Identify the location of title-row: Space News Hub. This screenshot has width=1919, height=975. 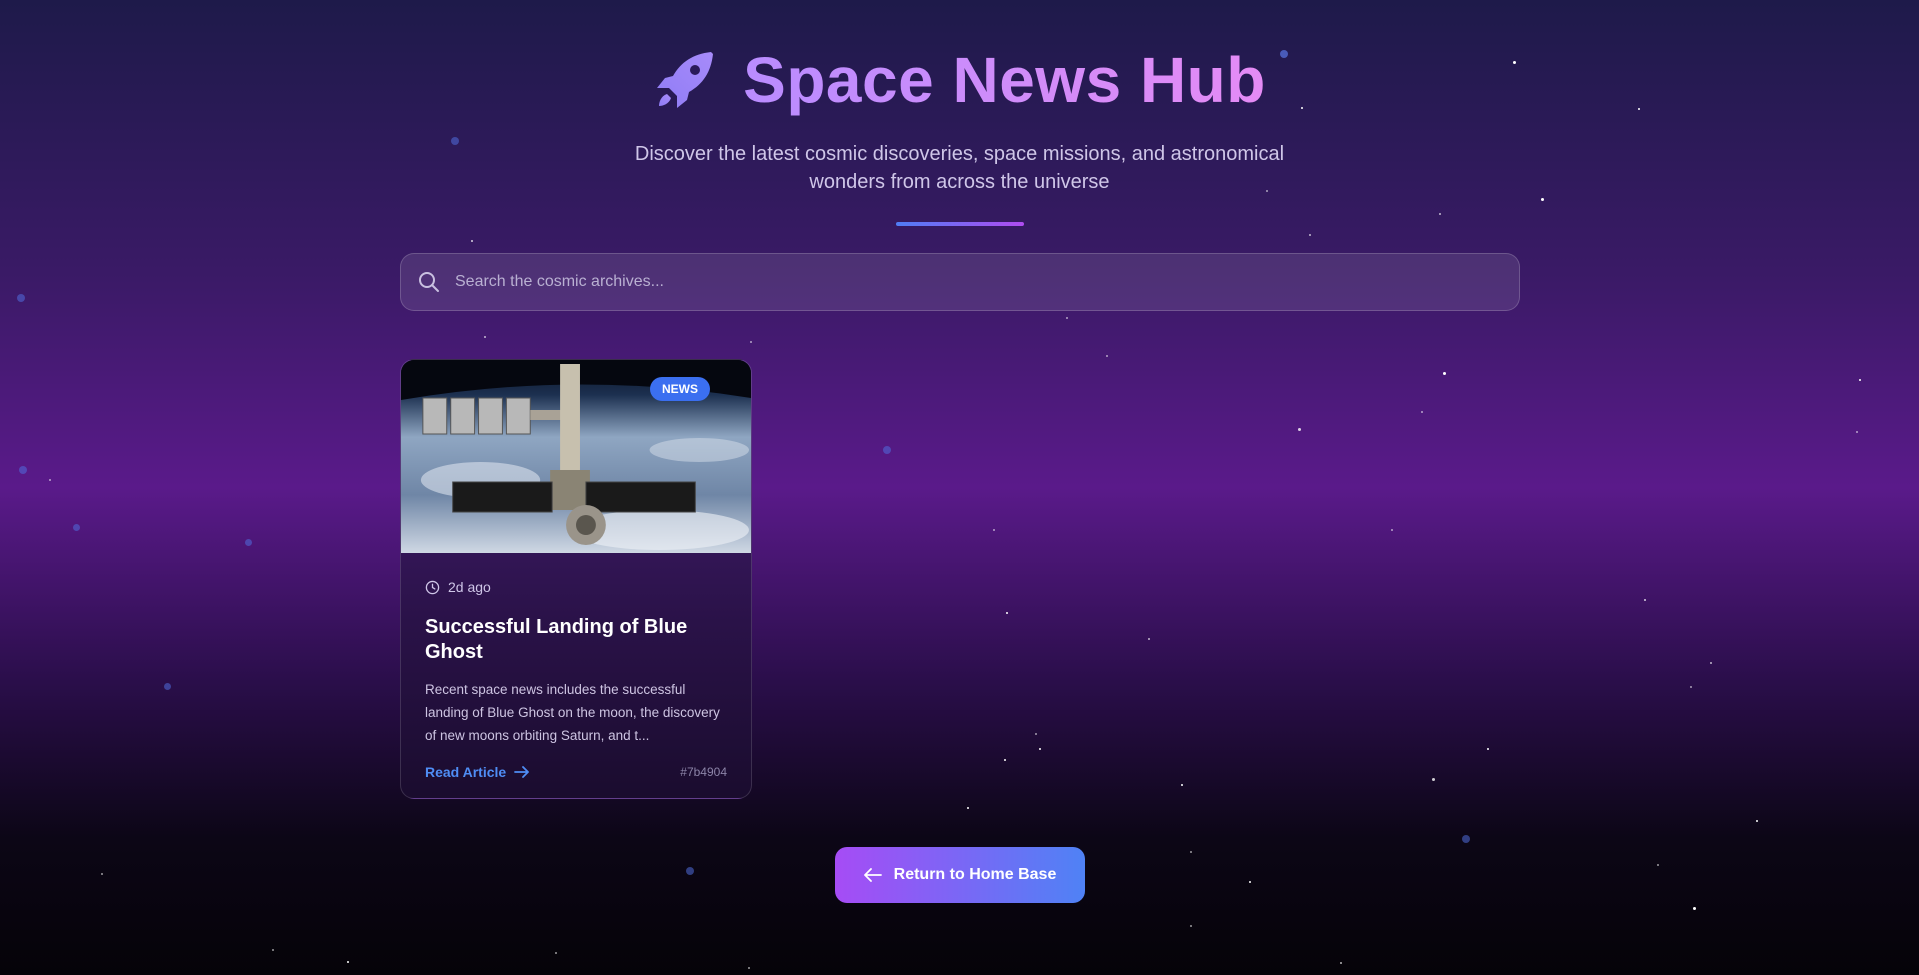
(959, 80).